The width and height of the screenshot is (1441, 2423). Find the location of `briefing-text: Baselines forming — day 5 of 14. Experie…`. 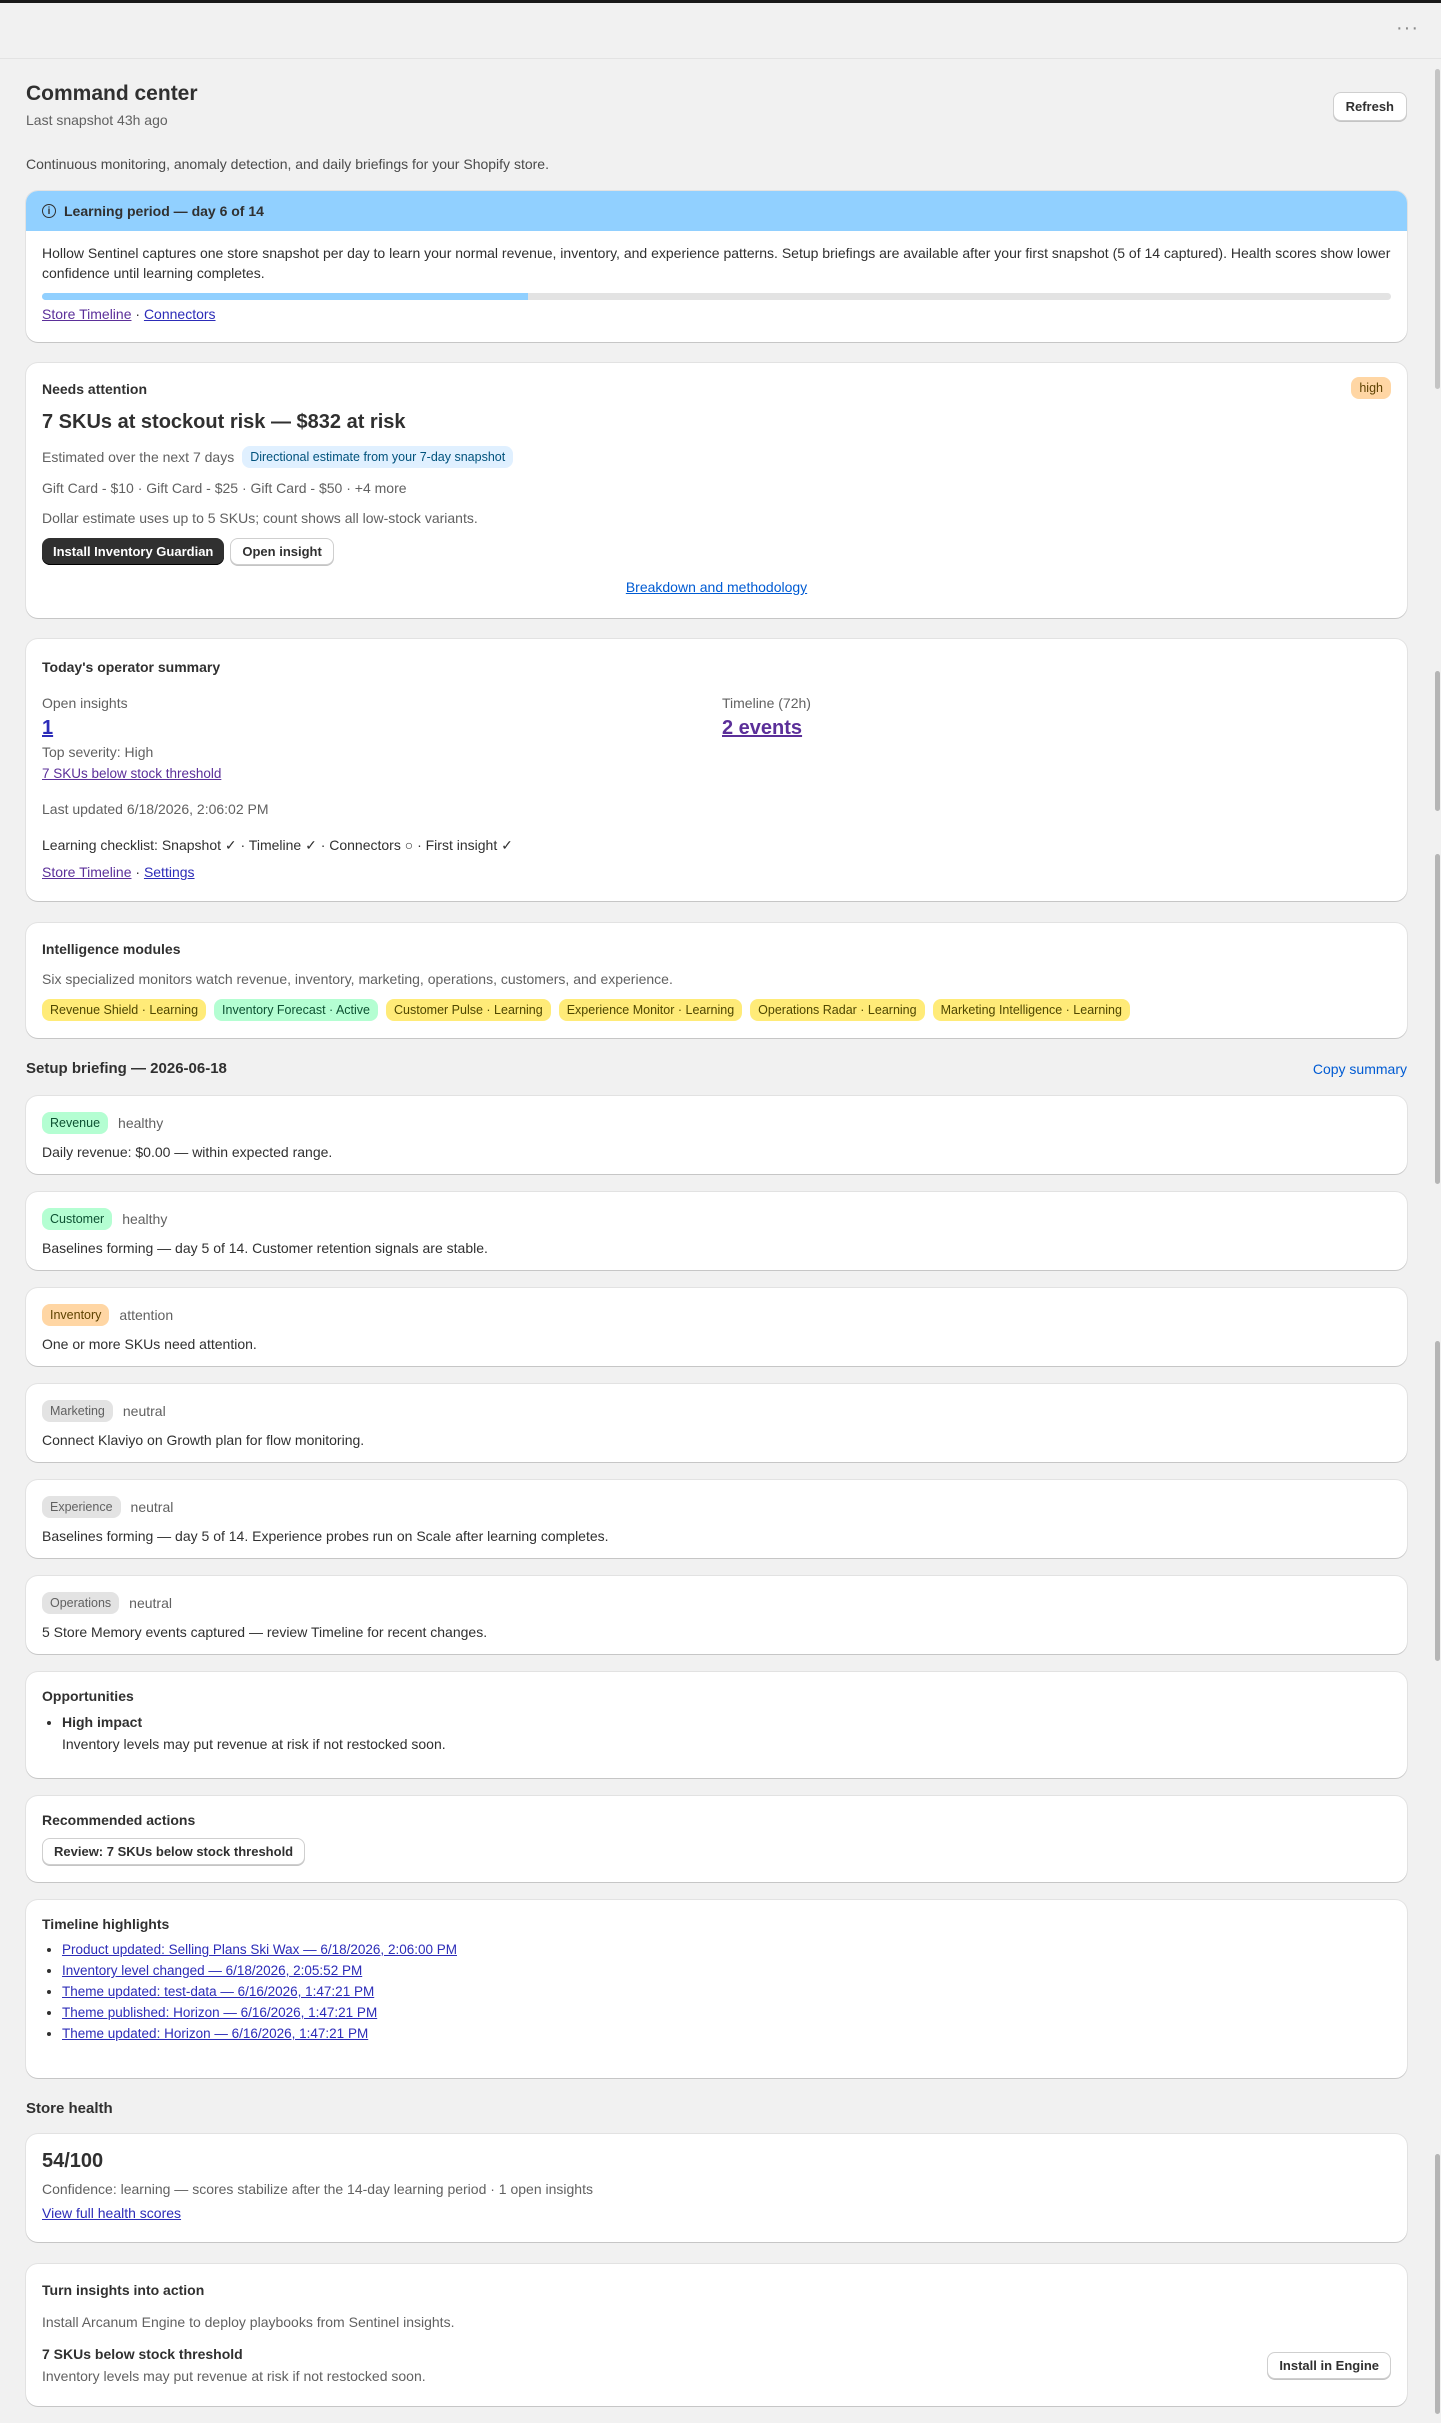

briefing-text: Baselines forming — day 5 of 14. Experie… is located at coordinates (325, 1536).